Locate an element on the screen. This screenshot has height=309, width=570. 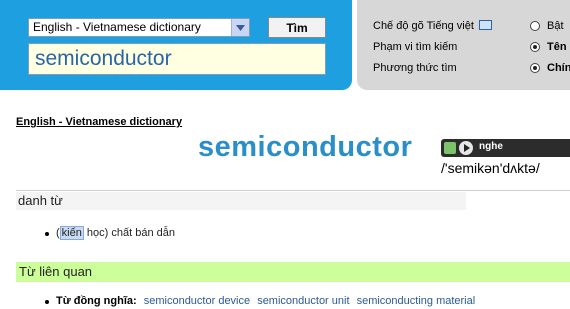
typing-mode-radio-label: Bật is located at coordinates (555, 26).